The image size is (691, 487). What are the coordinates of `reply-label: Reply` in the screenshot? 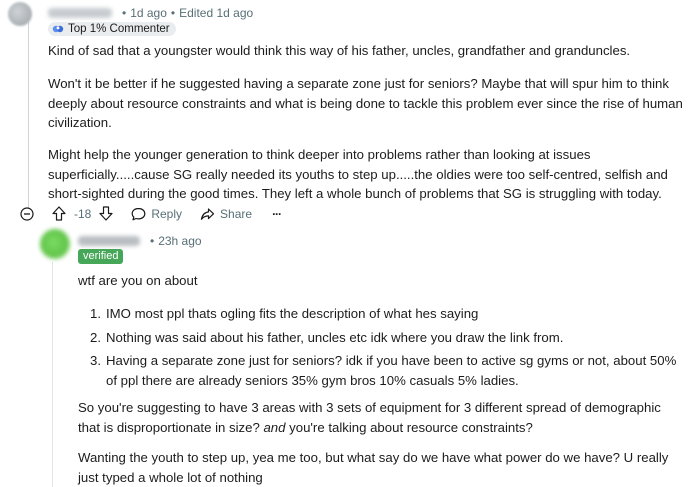 It's located at (167, 213).